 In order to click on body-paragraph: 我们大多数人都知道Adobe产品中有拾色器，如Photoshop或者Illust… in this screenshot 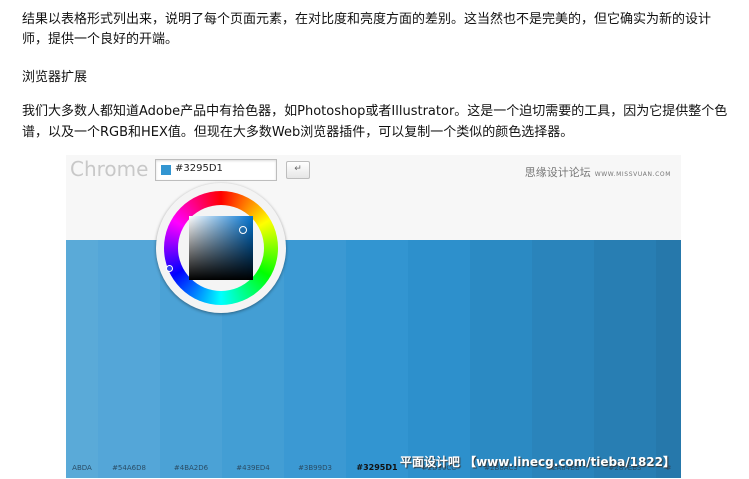, I will do `click(375, 122)`.